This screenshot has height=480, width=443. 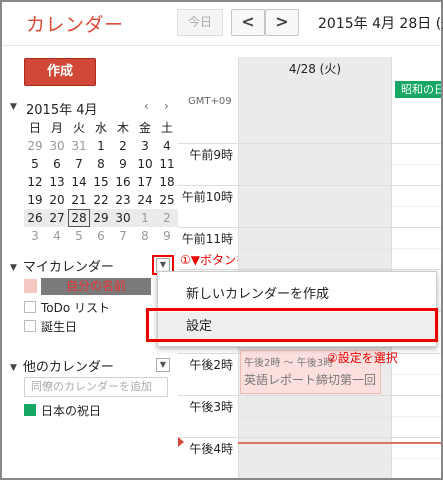 What do you see at coordinates (207, 197) in the screenshot?
I see `hour-label: 午前10時` at bounding box center [207, 197].